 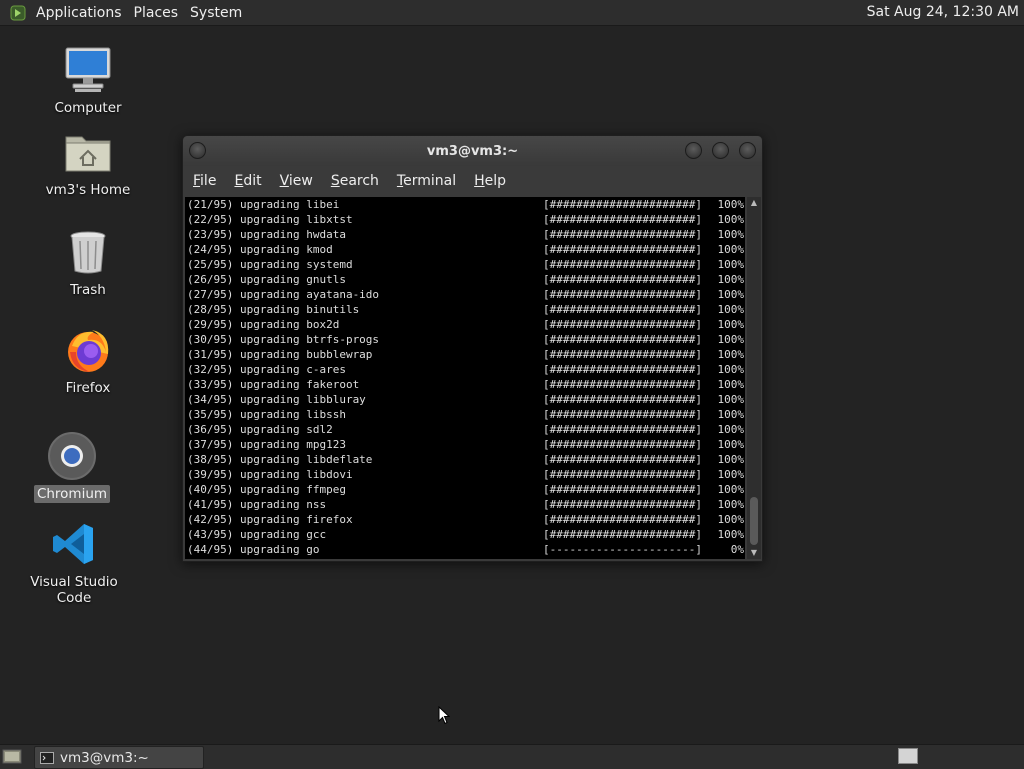 I want to click on terminal-line-text: (39/95) upgrading libdovi, so click(x=270, y=474).